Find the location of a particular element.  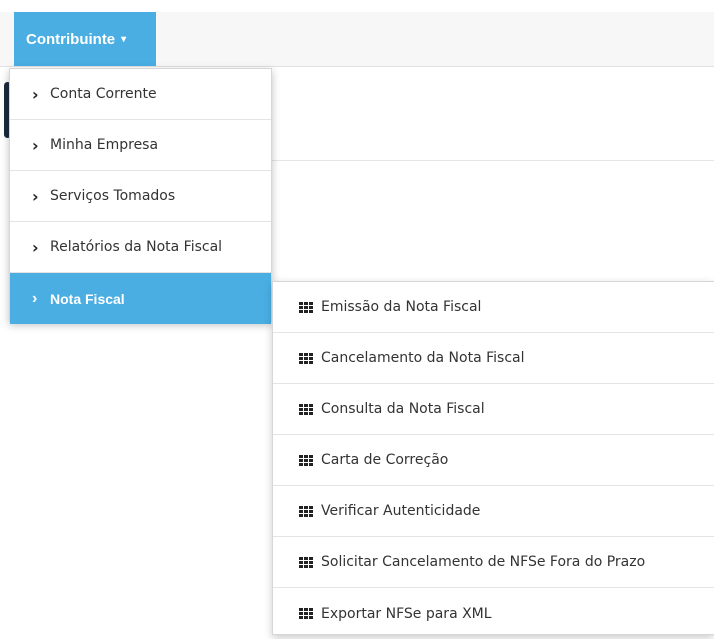

menu-item-servicos-tomados: › Serviços Tomados is located at coordinates (140, 196).